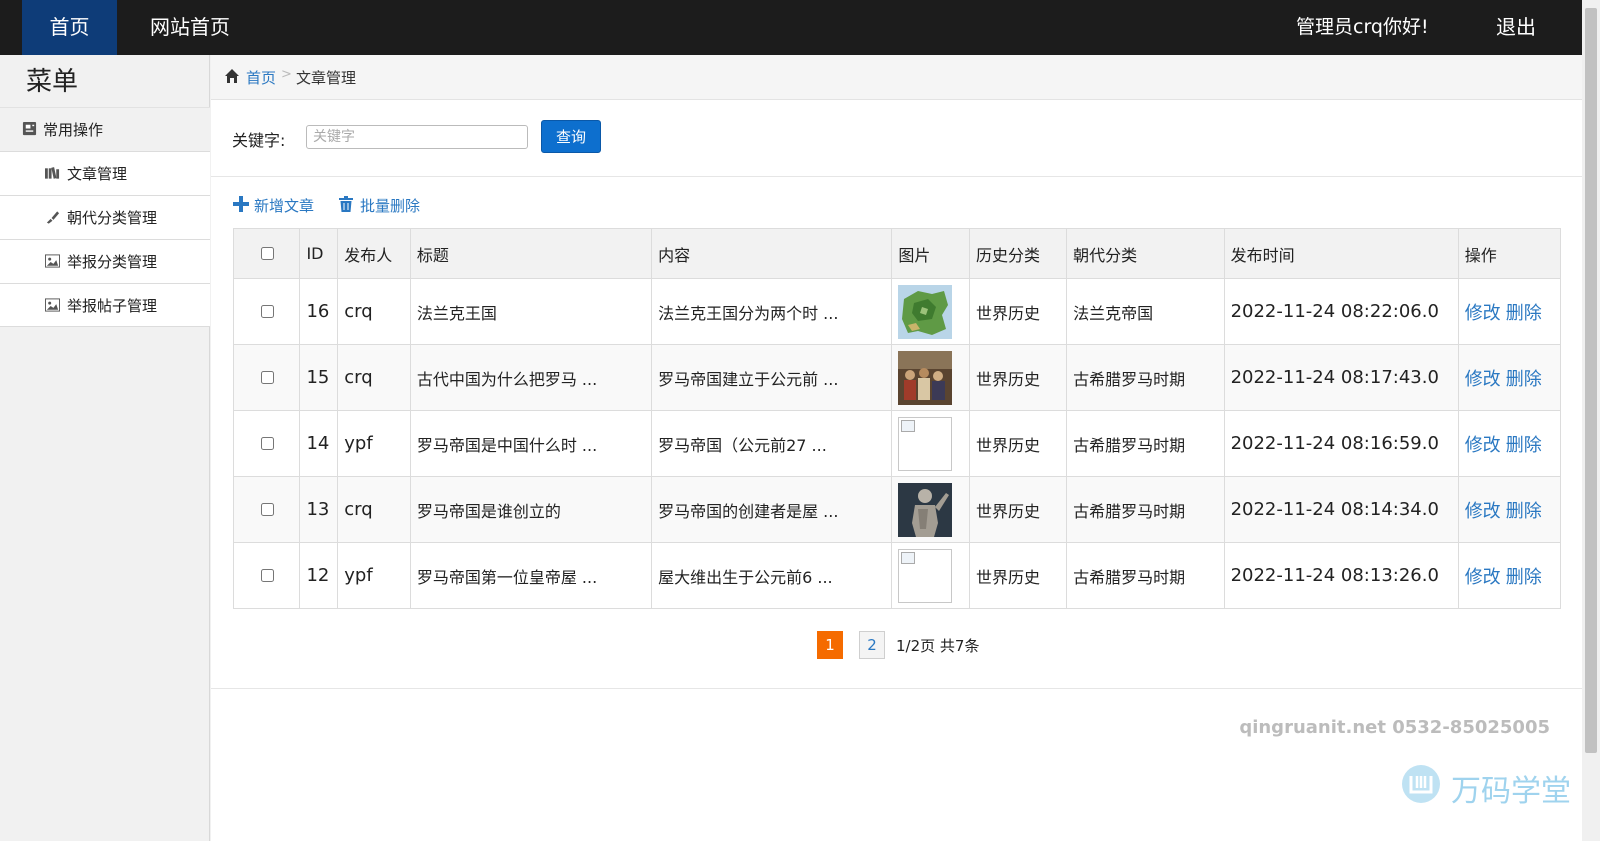 The height and width of the screenshot is (841, 1600). I want to click on column-header-id: ID, so click(319, 253).